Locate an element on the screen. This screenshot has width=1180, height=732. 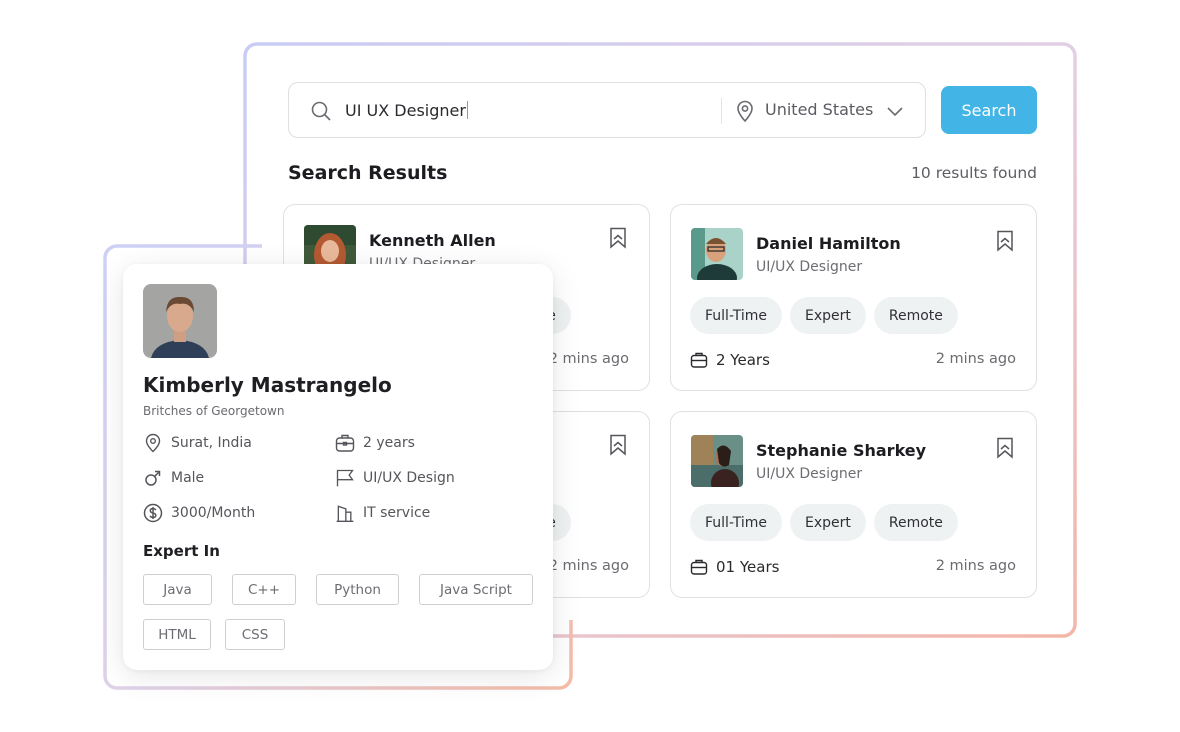
profile-gender: Male is located at coordinates (173, 478).